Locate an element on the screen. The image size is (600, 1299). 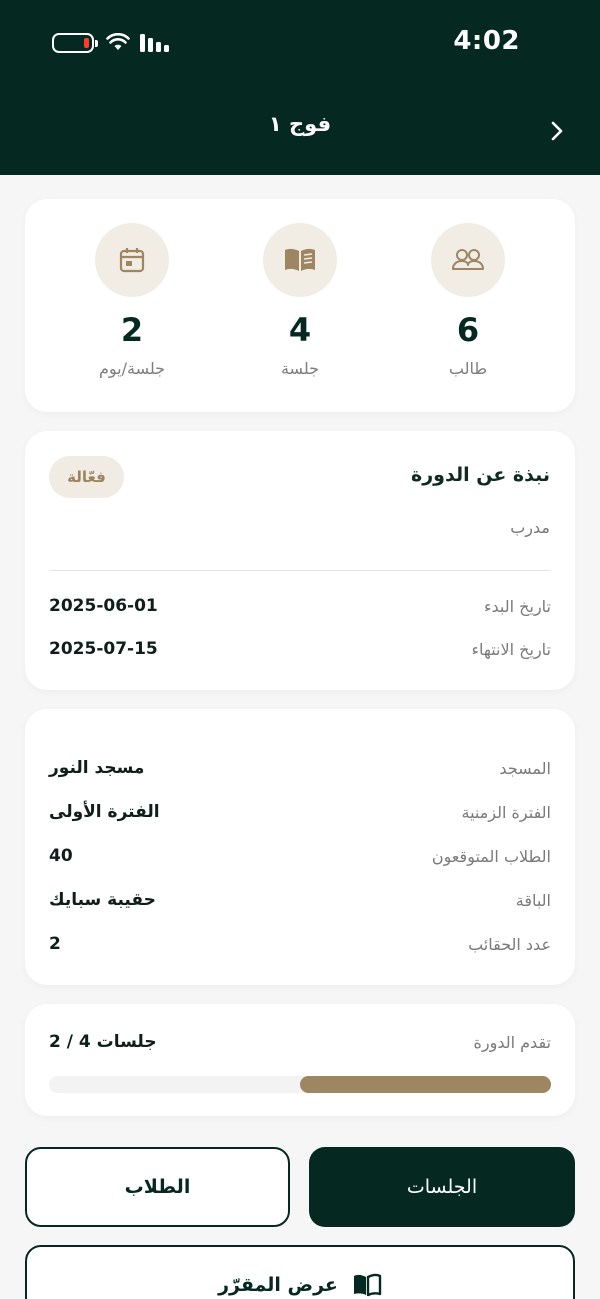
detail-value: الفترة الأولى is located at coordinates (104, 812).